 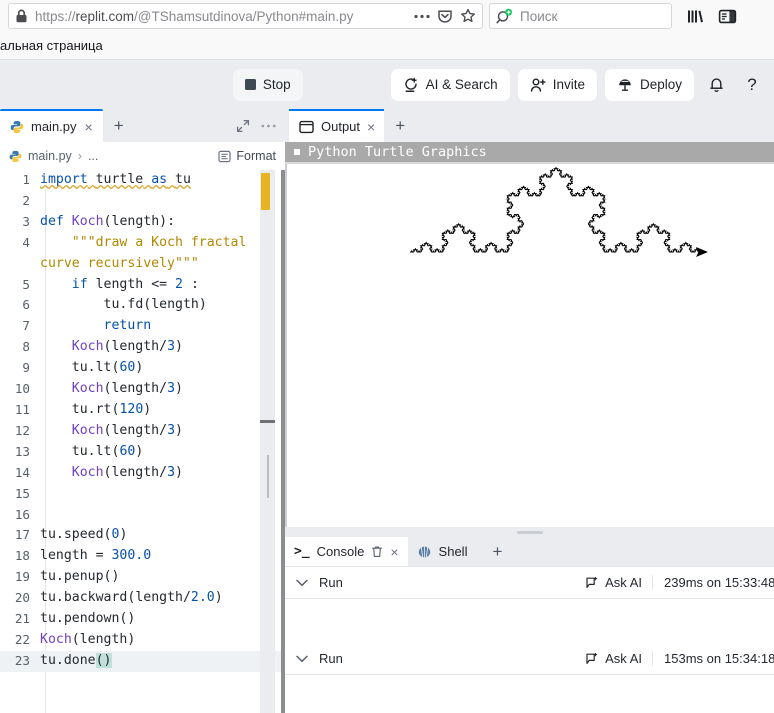 I want to click on breadcrumb-file: main.py, so click(x=50, y=156).